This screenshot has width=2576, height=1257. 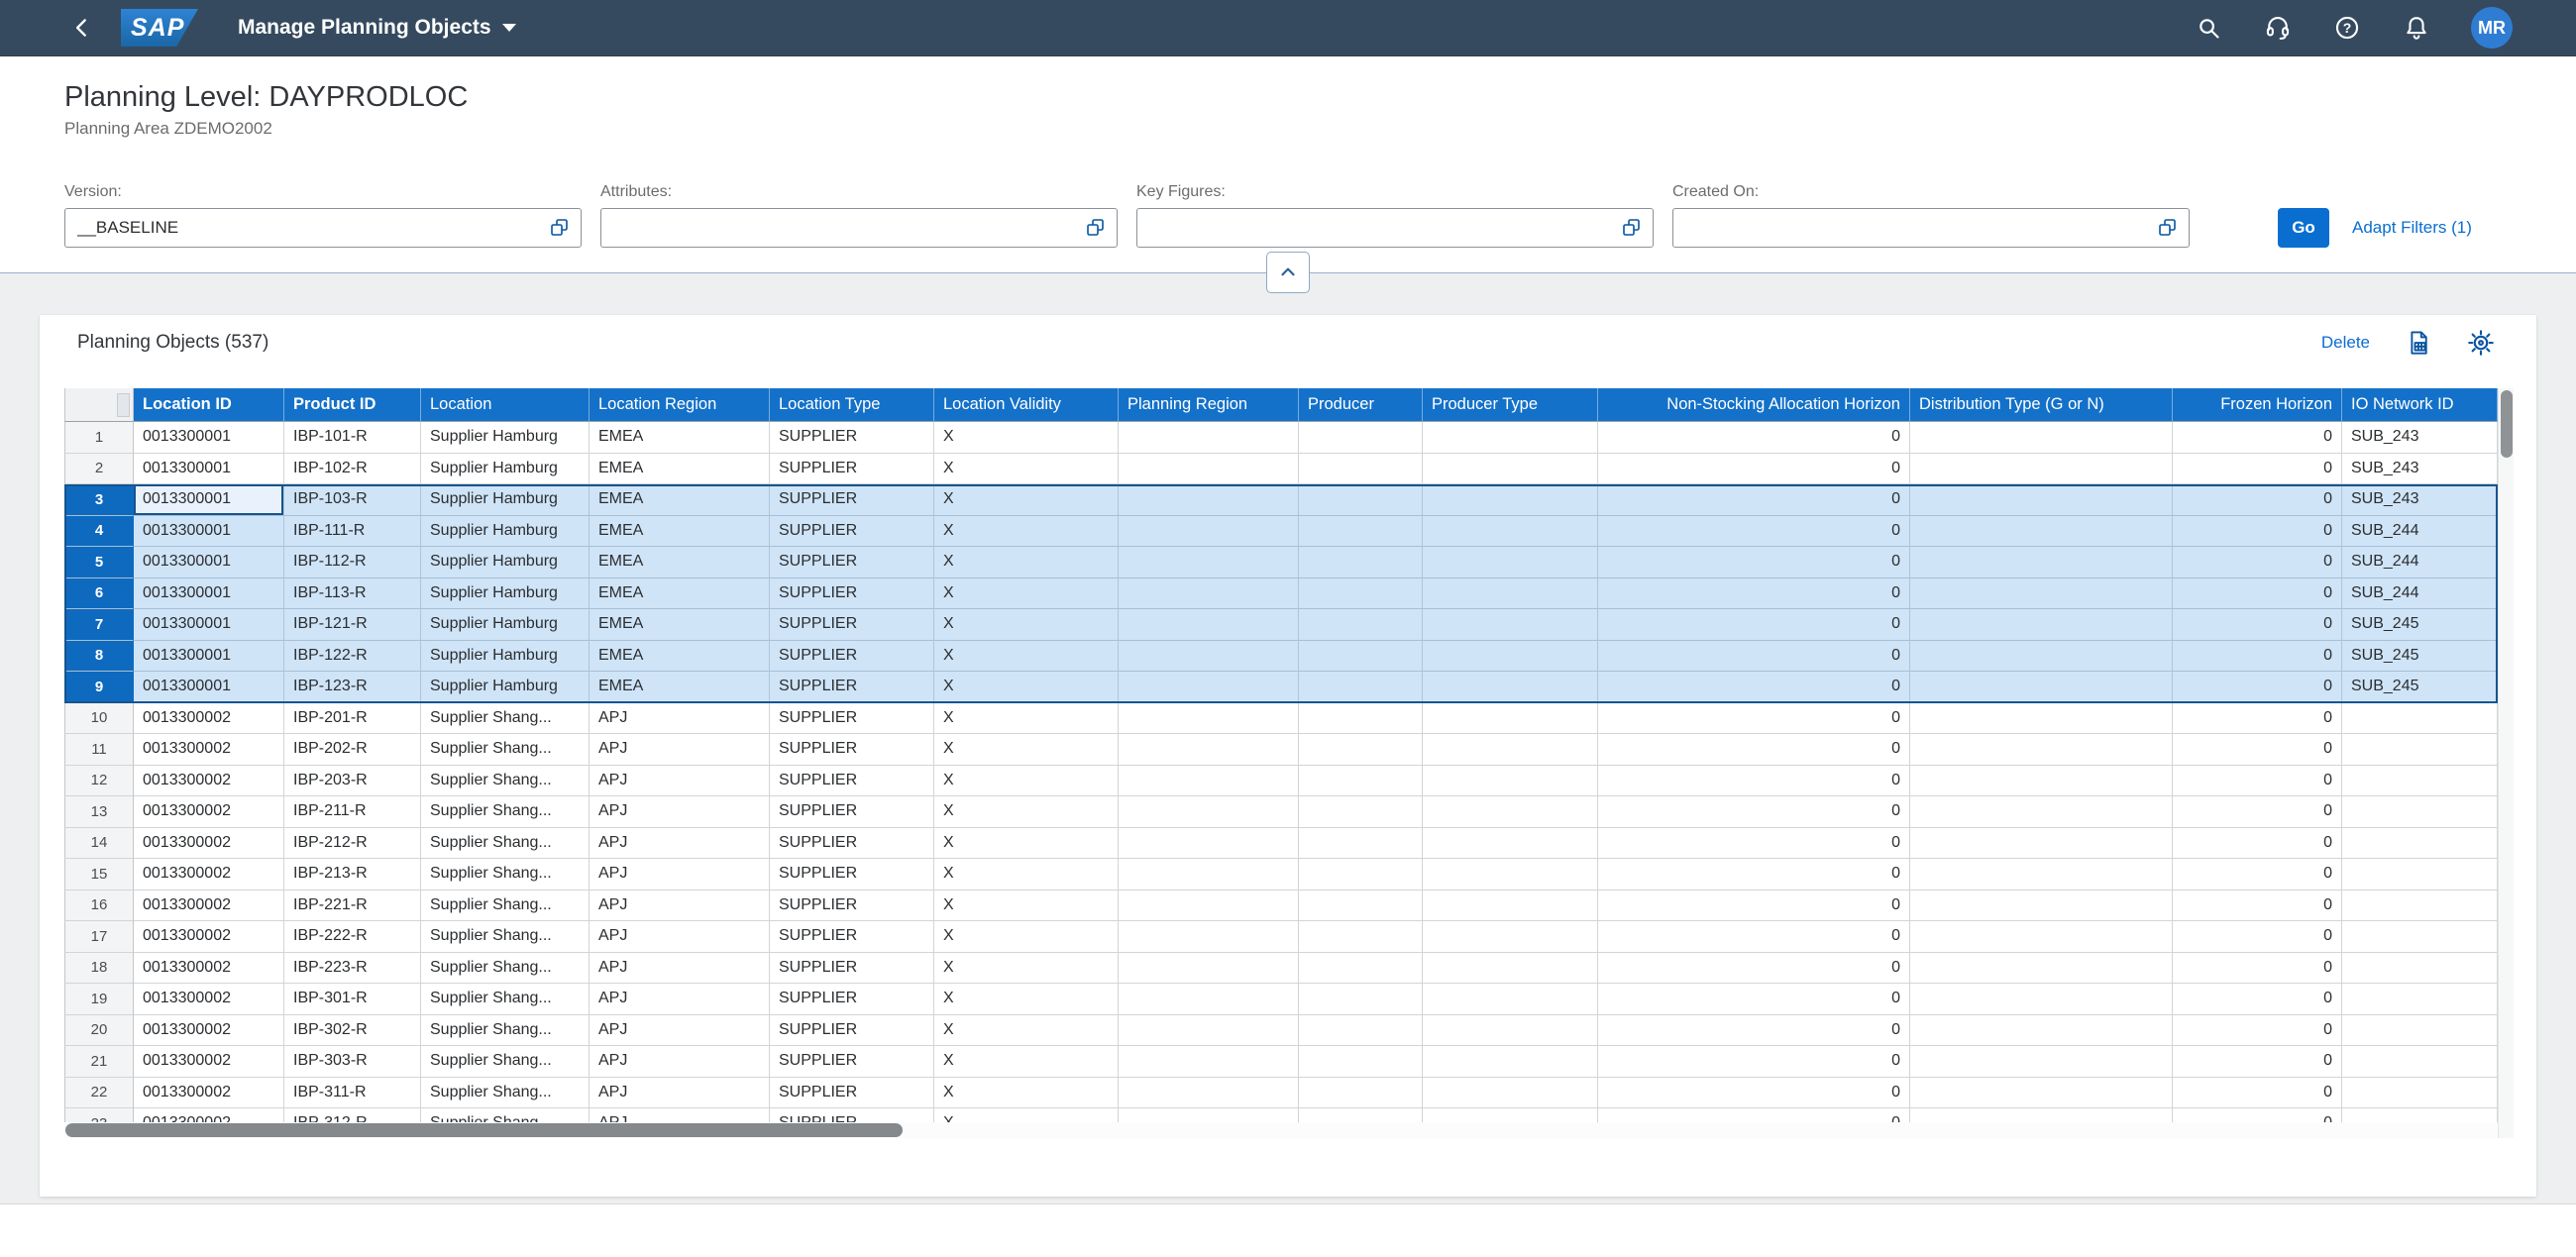 What do you see at coordinates (2420, 468) in the screenshot?
I see `table-cell: SUB_243` at bounding box center [2420, 468].